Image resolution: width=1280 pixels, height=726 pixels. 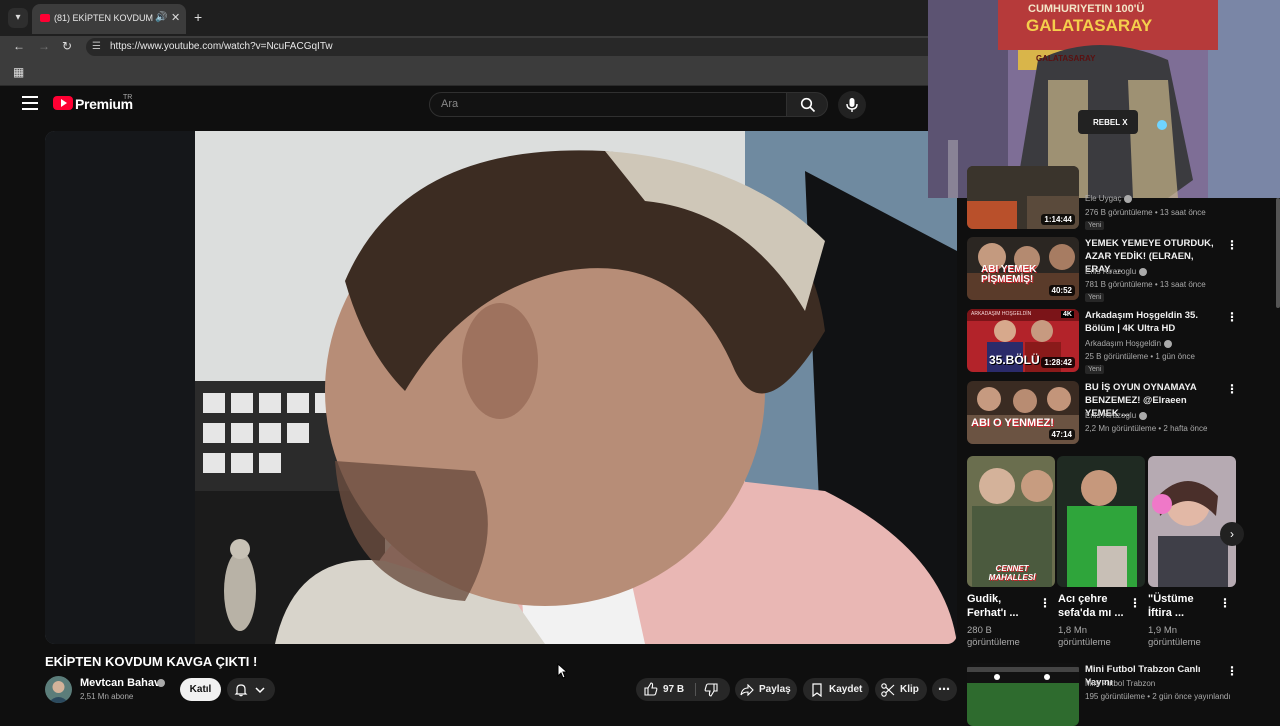 What do you see at coordinates (1232, 534) in the screenshot?
I see `chevron-right-icon: ›` at bounding box center [1232, 534].